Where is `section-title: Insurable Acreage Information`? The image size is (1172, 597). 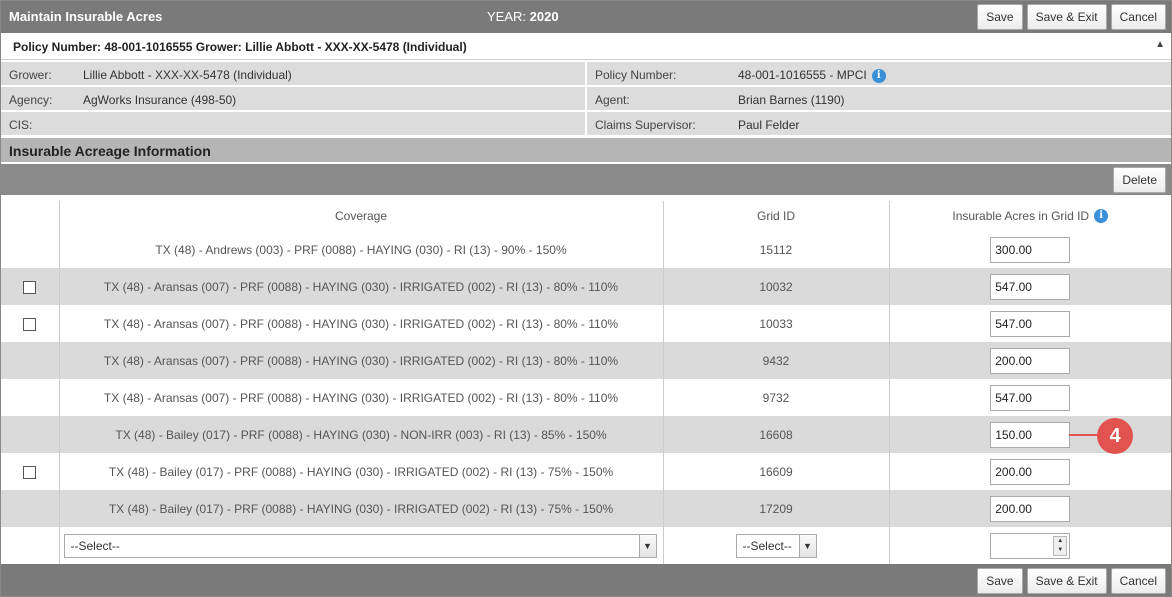 section-title: Insurable Acreage Information is located at coordinates (110, 151).